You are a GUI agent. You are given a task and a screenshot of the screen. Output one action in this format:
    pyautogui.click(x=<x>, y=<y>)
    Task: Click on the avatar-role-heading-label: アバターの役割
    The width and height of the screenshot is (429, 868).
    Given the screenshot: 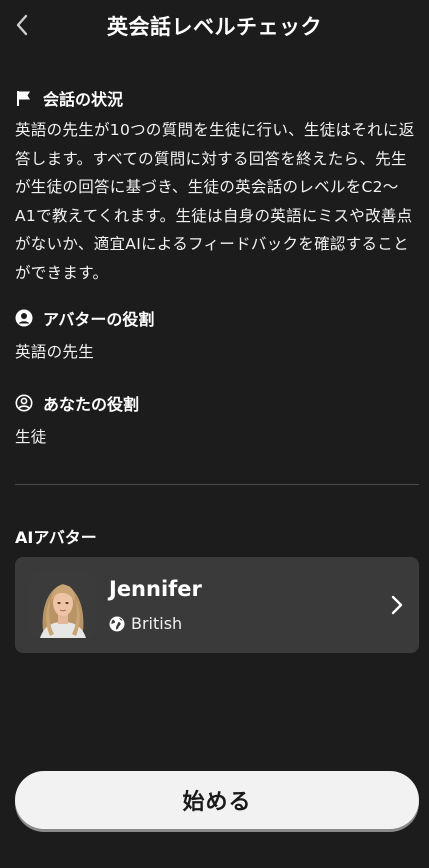 What is the action you would take?
    pyautogui.click(x=99, y=319)
    